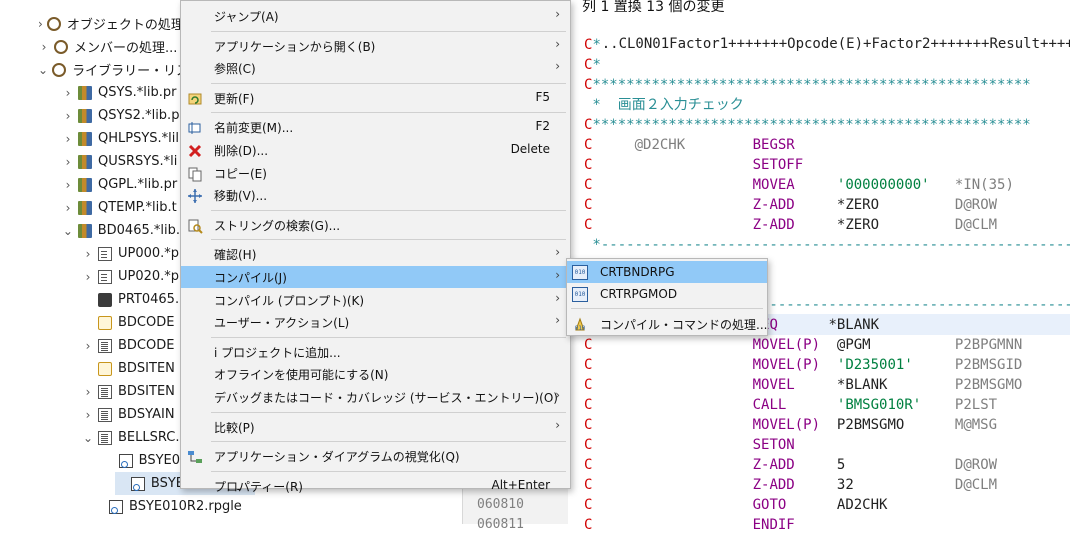 The width and height of the screenshot is (1070, 535). I want to click on code-token: * 画面２入力チェック, so click(664, 105).